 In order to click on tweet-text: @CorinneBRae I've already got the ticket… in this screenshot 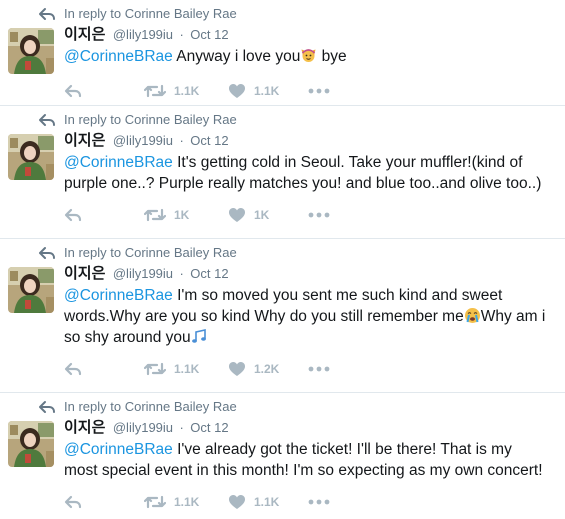, I will do `click(309, 460)`.